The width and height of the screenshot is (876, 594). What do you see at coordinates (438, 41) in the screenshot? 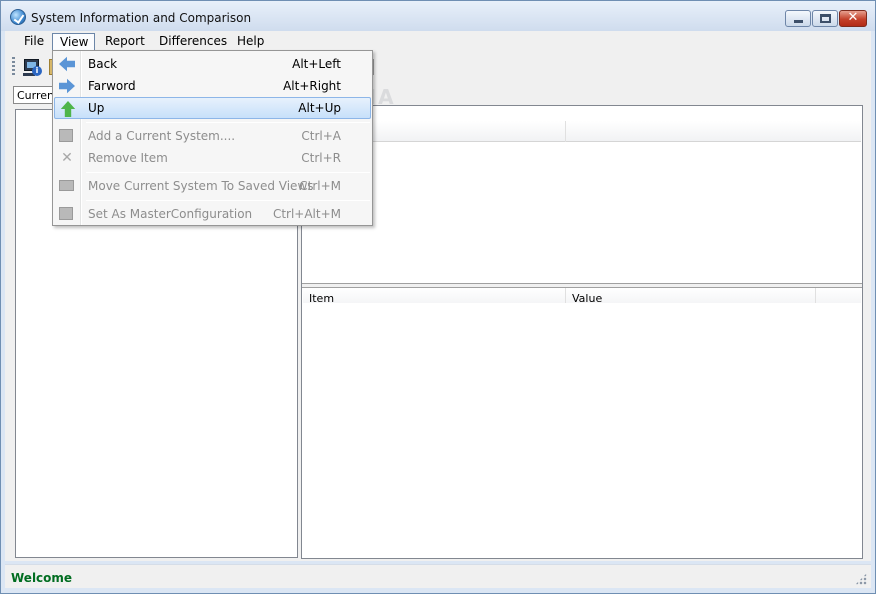
I see `menu-bar: File View Report Differences Help` at bounding box center [438, 41].